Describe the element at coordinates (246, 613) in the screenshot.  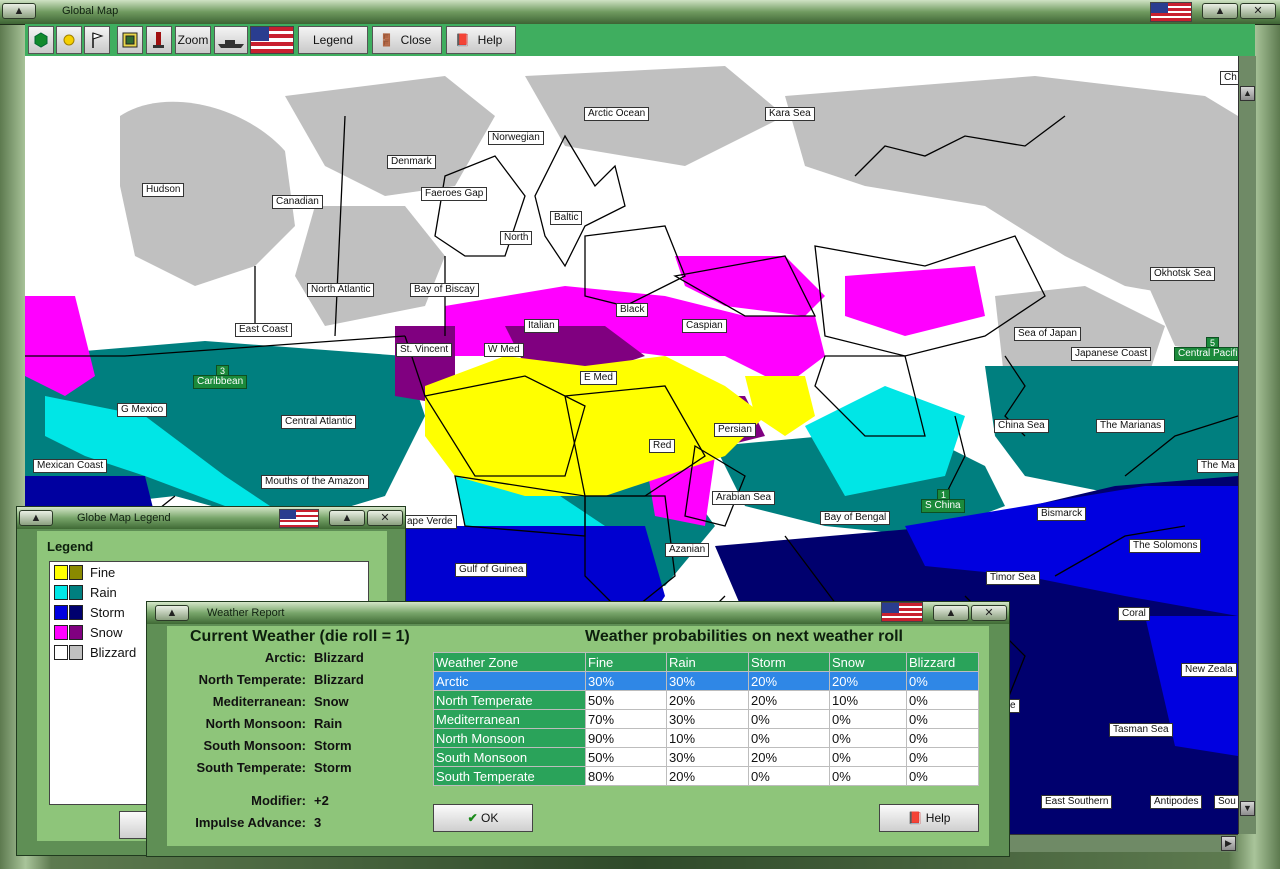
I see `weather-window-title: Weather Report` at that location.